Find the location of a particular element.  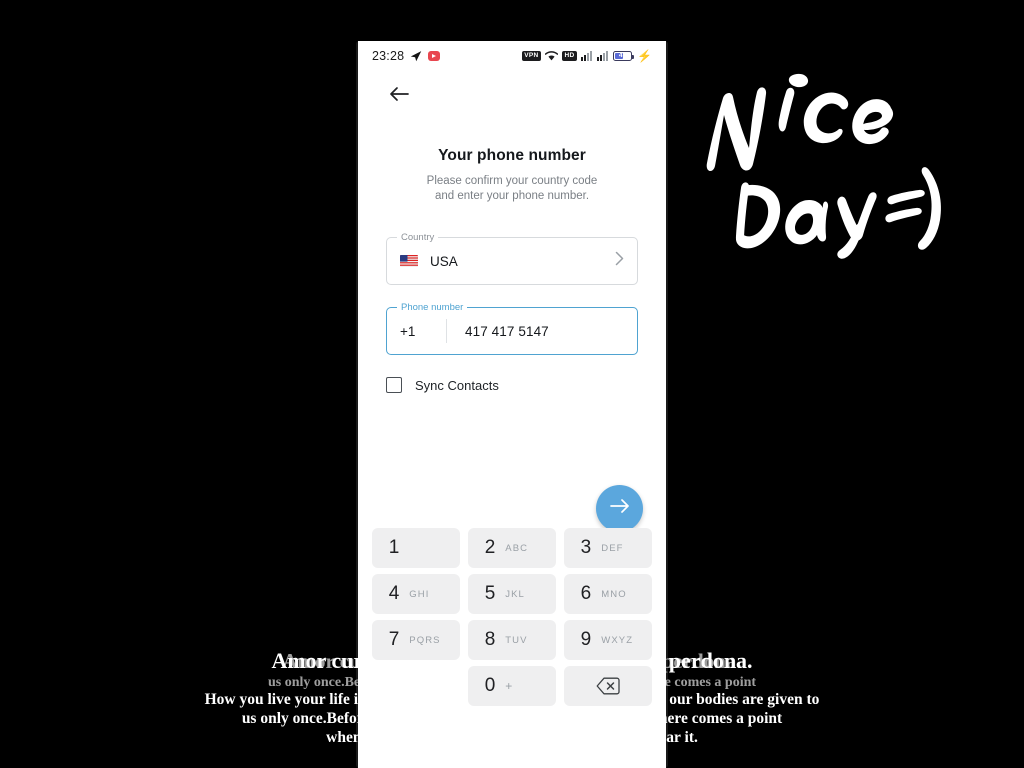

key-3: 3 DEF is located at coordinates (608, 548).